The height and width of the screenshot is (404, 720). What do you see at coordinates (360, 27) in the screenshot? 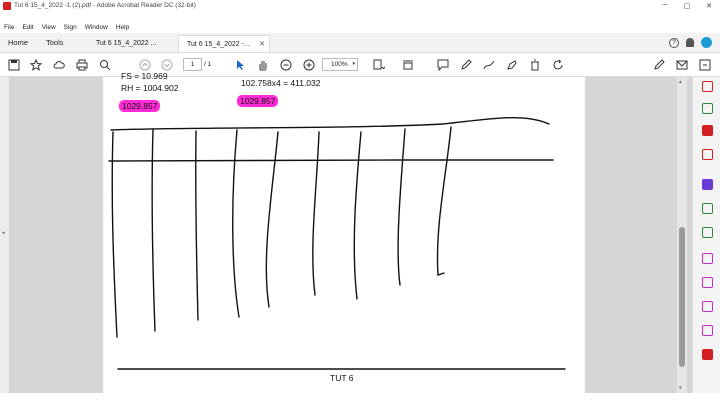
I see `menu-bar: File Edit View Sign Window Help` at bounding box center [360, 27].